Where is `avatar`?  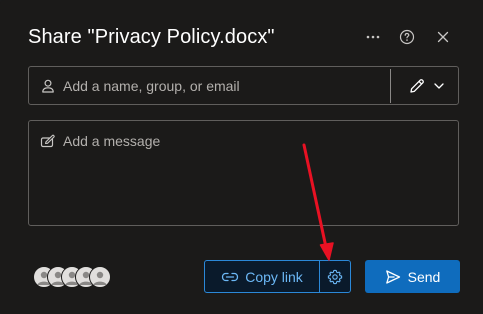 avatar is located at coordinates (100, 277).